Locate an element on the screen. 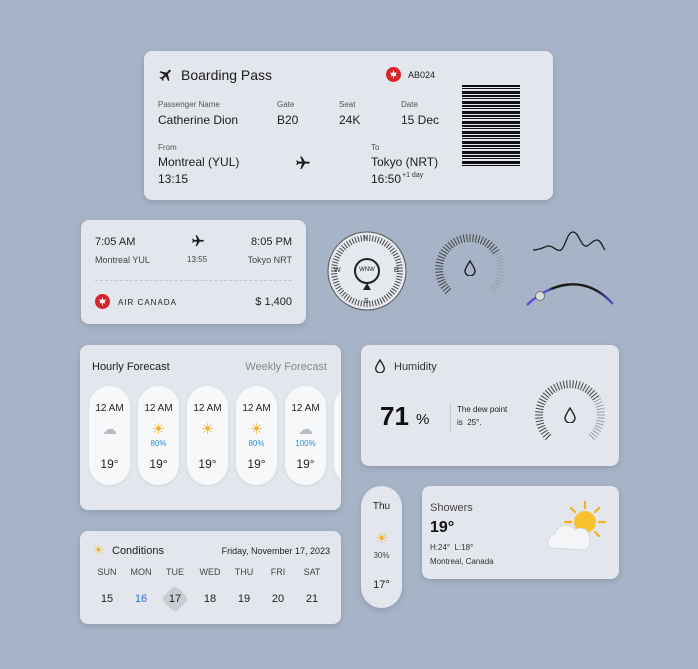 The height and width of the screenshot is (669, 698). day-temp: 17° is located at coordinates (381, 585).